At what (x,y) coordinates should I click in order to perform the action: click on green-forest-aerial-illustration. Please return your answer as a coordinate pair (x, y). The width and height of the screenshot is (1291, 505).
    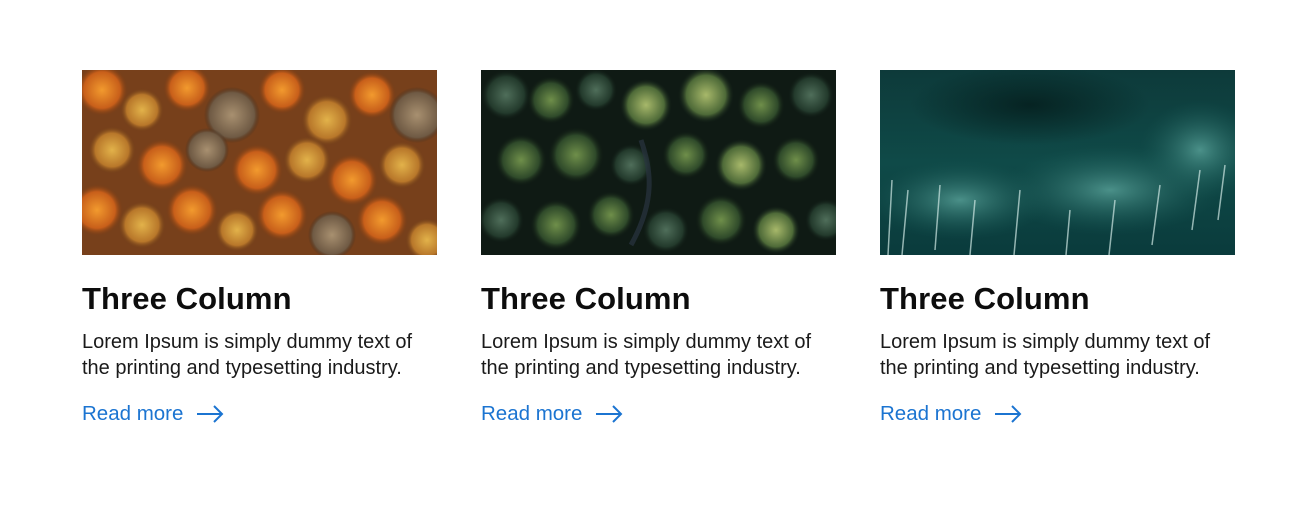
    Looking at the image, I should click on (658, 162).